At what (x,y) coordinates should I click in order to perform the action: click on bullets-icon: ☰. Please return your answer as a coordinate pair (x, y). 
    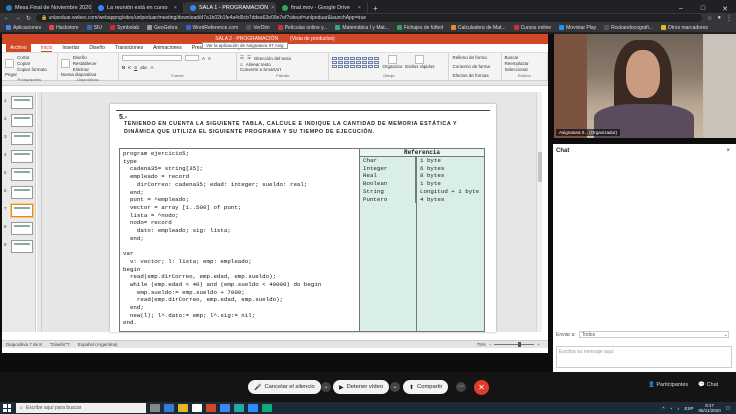
    Looking at the image, I should click on (242, 58).